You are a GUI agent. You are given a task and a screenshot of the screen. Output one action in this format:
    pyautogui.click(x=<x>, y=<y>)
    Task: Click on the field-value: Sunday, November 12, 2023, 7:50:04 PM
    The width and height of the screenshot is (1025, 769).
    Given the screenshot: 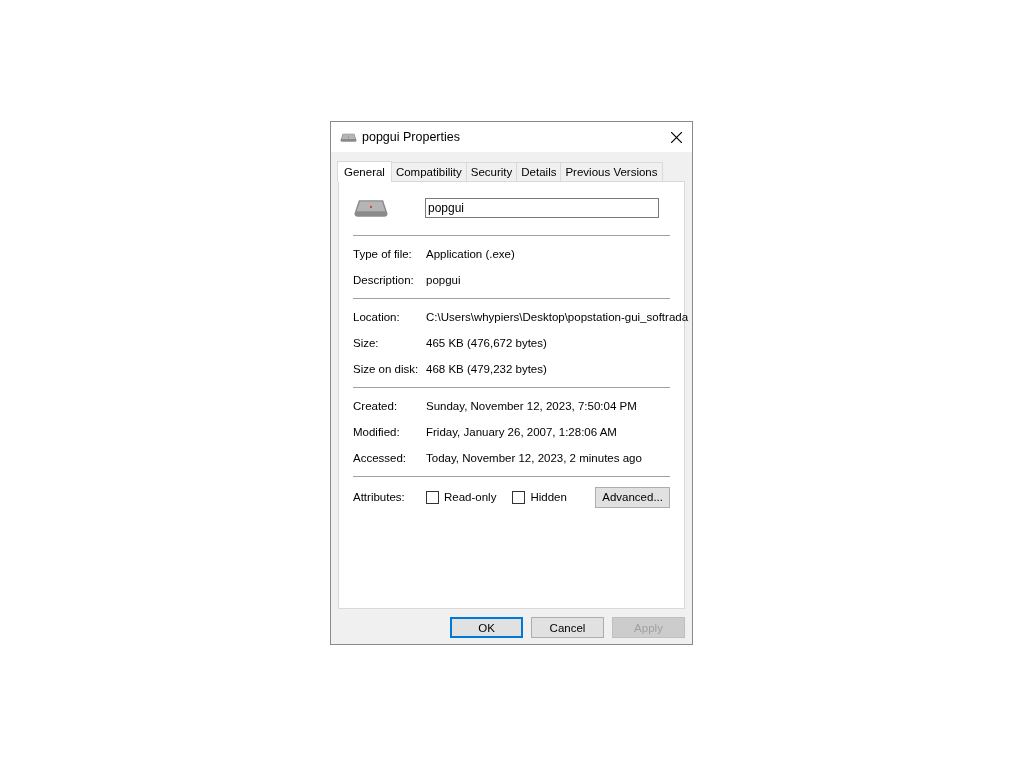 What is the action you would take?
    pyautogui.click(x=531, y=406)
    